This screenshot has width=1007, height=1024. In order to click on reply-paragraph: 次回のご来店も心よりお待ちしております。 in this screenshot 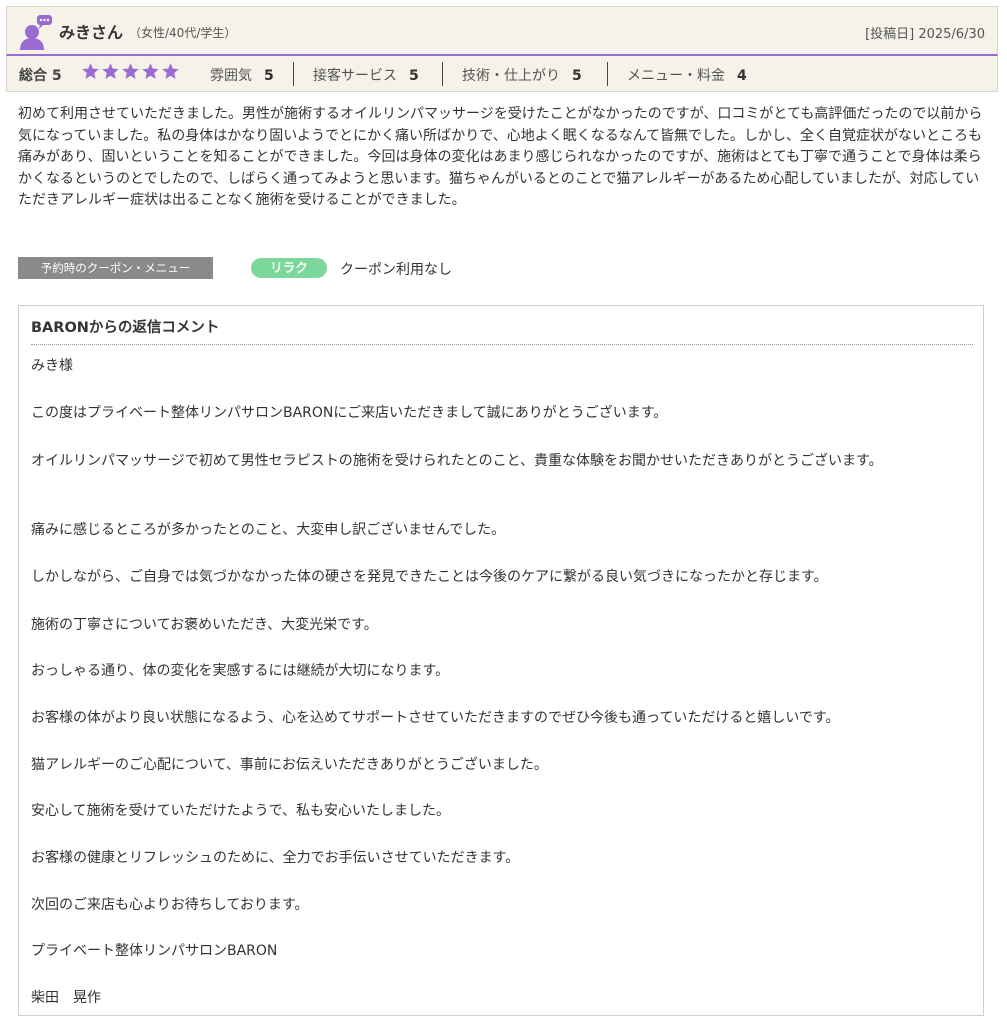, I will do `click(170, 905)`.